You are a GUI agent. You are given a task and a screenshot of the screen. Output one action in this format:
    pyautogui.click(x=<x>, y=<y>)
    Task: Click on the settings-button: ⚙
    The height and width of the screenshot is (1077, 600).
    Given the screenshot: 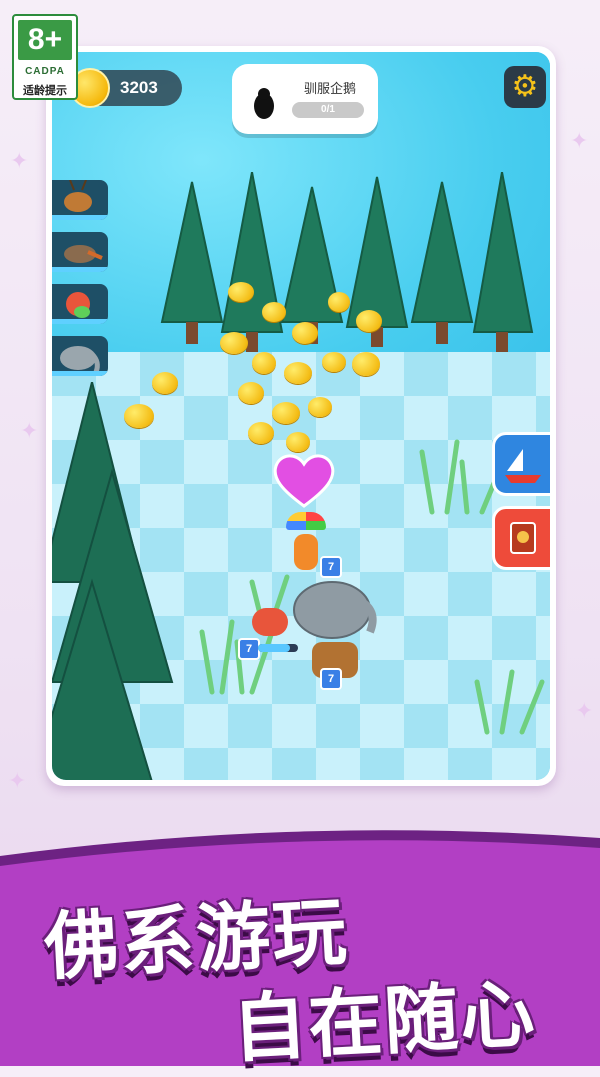 What is the action you would take?
    pyautogui.click(x=525, y=87)
    